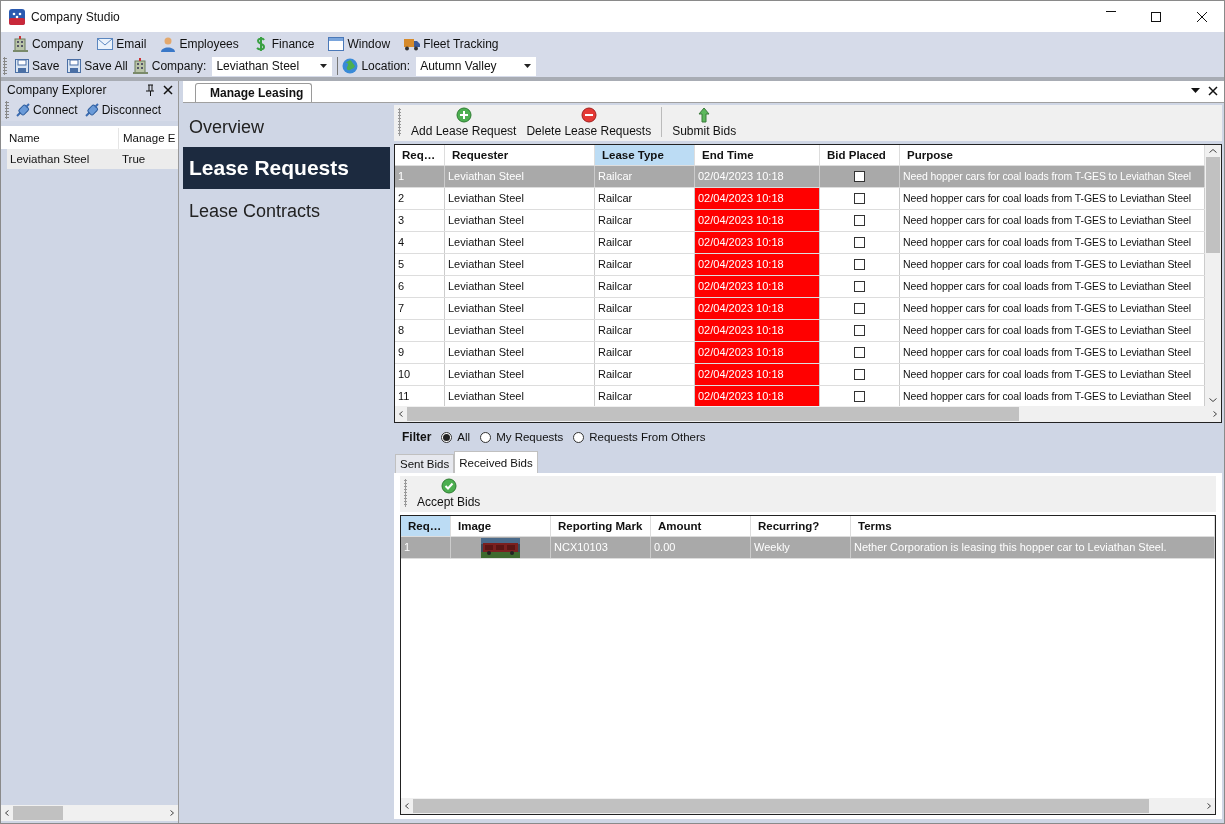  I want to click on envelope-icon, so click(105, 43).